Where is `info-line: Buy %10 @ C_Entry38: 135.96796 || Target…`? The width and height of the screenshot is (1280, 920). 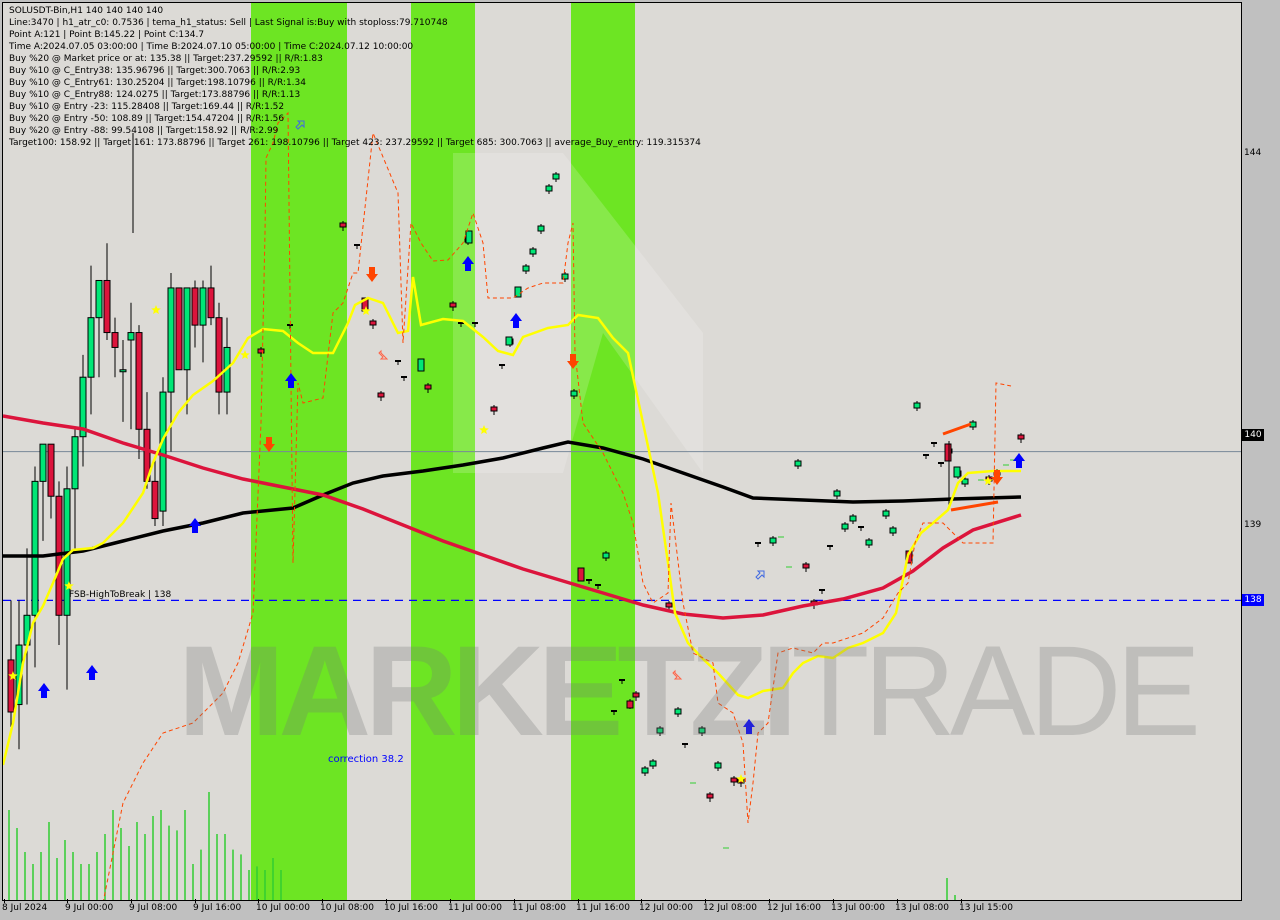
info-line: Buy %10 @ C_Entry38: 135.96796 || Target… is located at coordinates (155, 71).